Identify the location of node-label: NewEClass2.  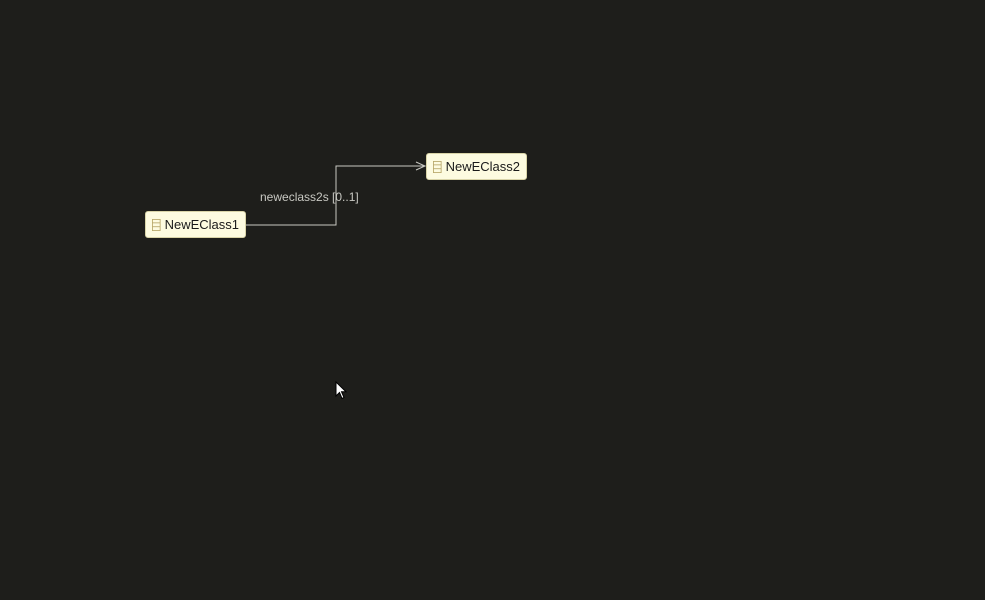
(482, 166).